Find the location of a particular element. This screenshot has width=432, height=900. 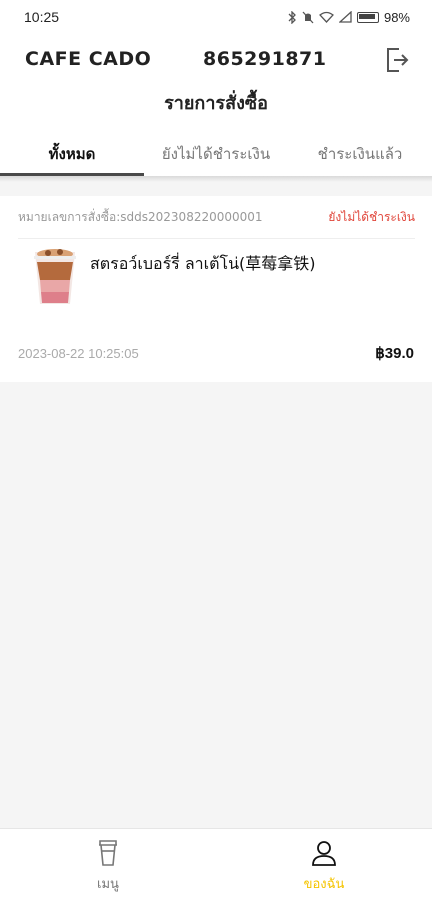

nav-label: เมนู is located at coordinates (108, 884).